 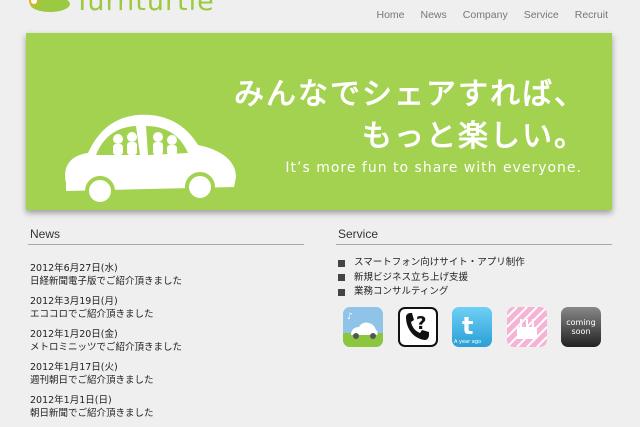 What do you see at coordinates (411, 277) in the screenshot?
I see `service-label: 新規ビジネス立ち上げ支援` at bounding box center [411, 277].